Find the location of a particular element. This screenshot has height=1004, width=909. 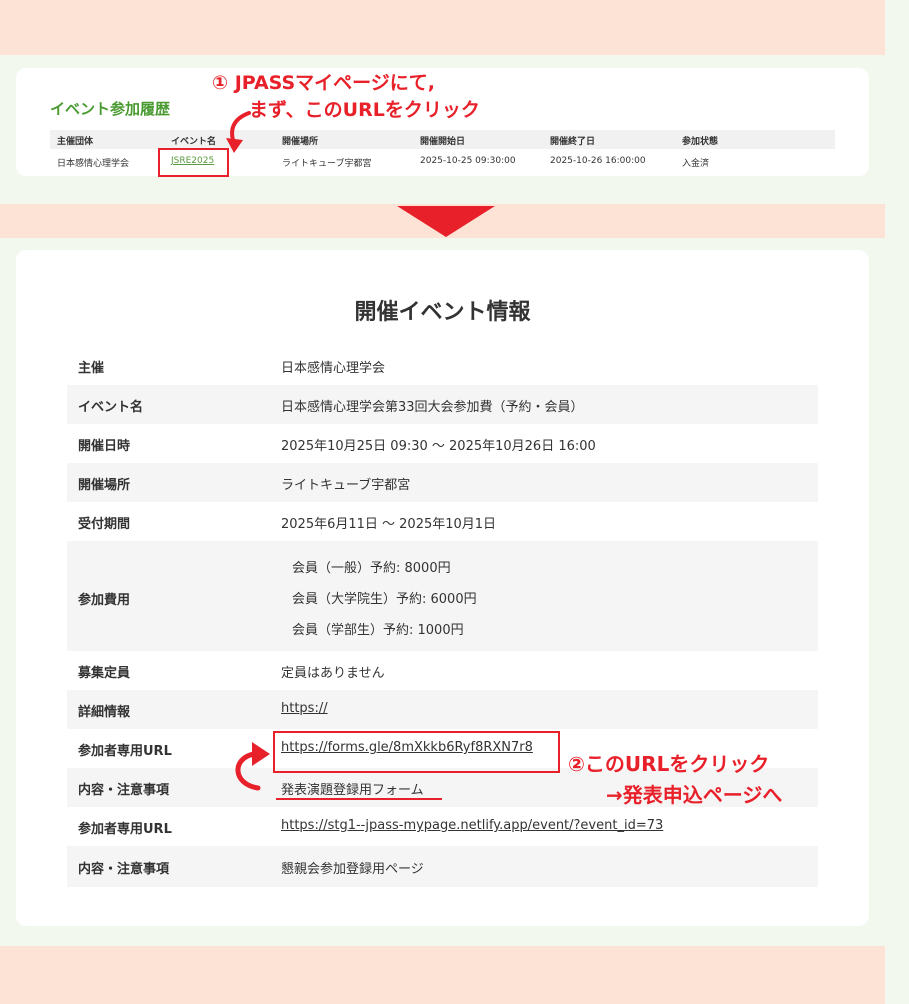

row-label: 開催場所 is located at coordinates (104, 485).